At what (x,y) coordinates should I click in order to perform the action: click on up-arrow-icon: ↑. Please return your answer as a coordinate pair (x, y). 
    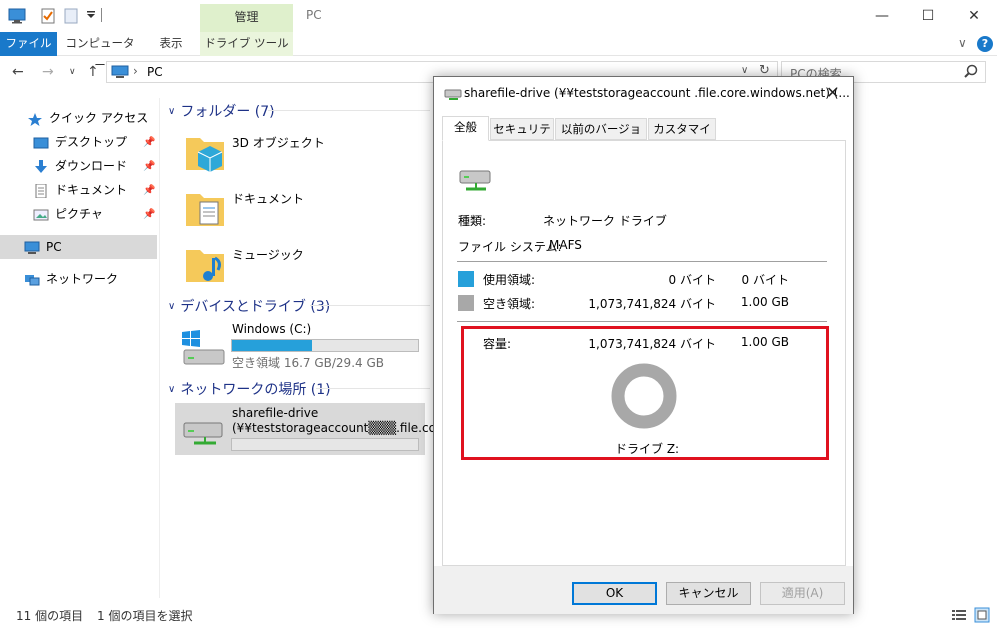
    Looking at the image, I should click on (93, 72).